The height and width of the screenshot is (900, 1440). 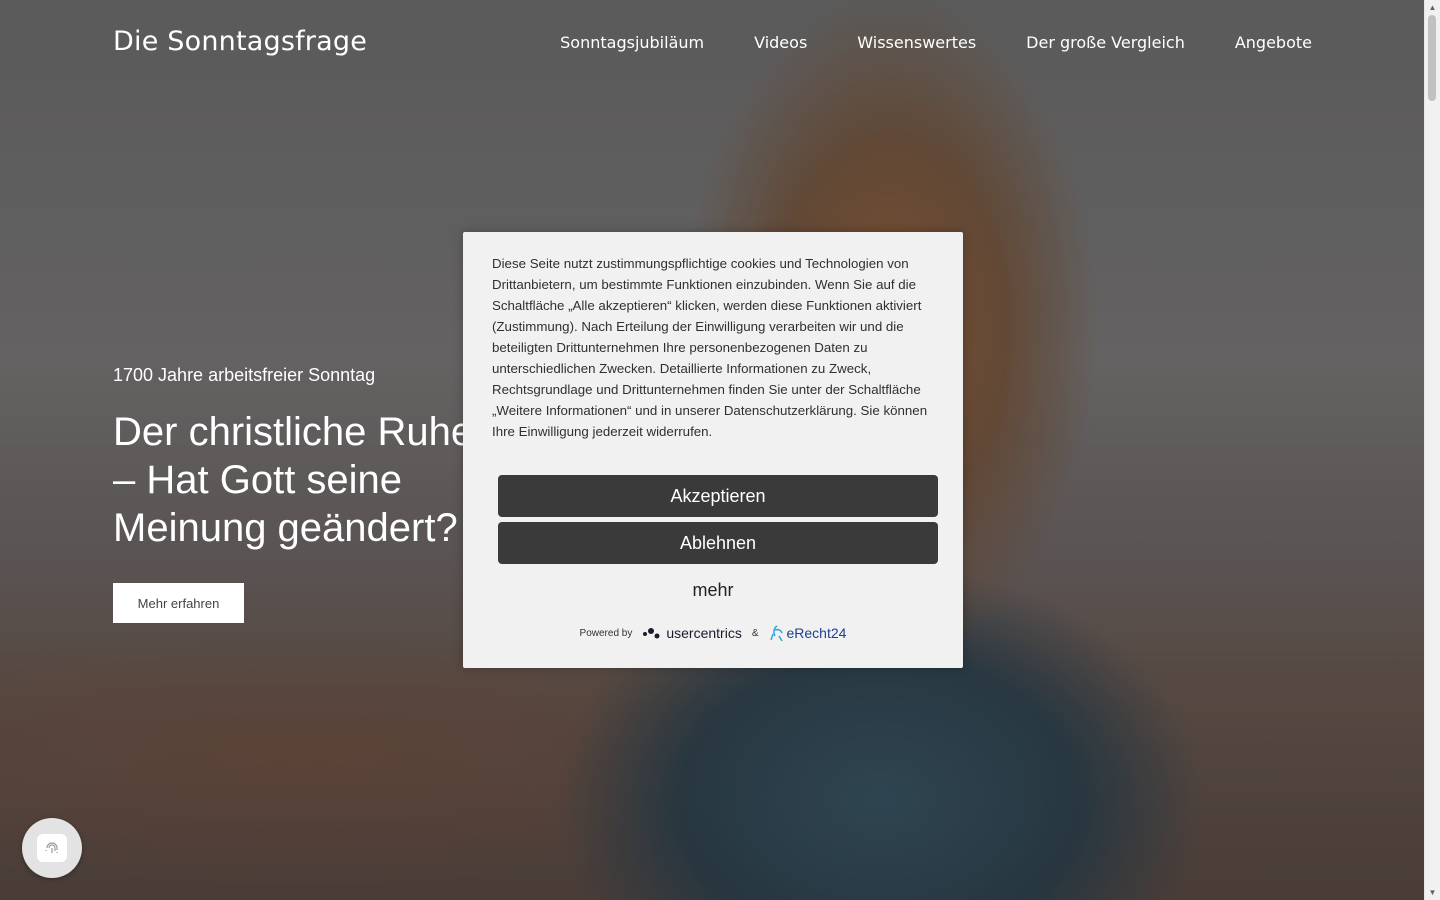 I want to click on nav-item-angebote: Angebote, so click(x=1273, y=42).